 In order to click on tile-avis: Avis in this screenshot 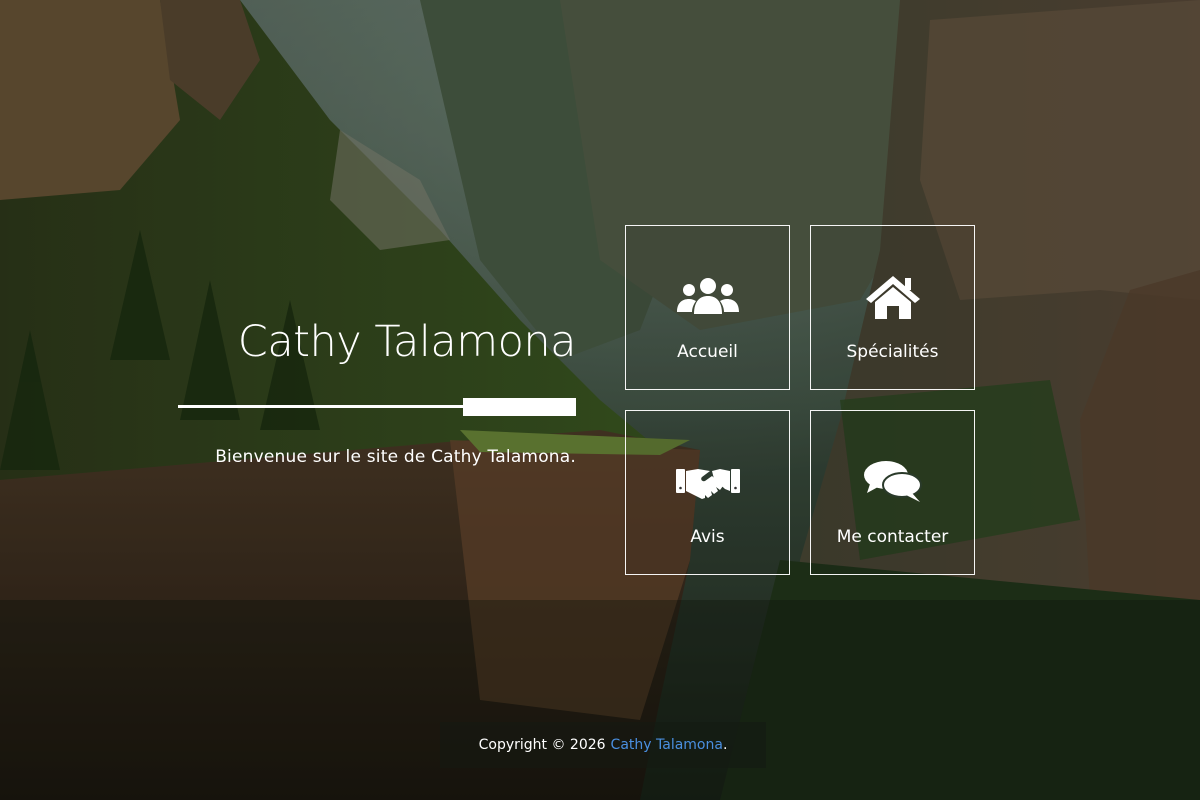, I will do `click(707, 492)`.